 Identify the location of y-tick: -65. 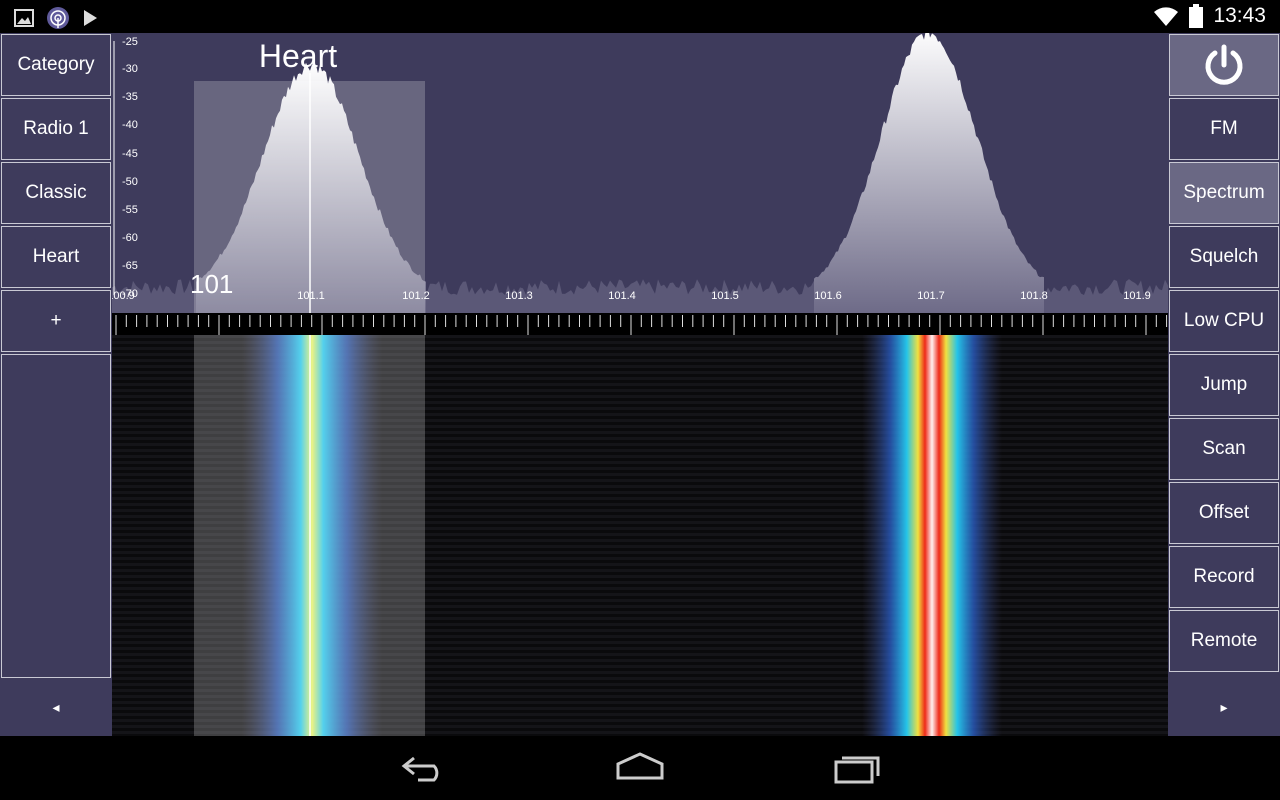
(130, 266).